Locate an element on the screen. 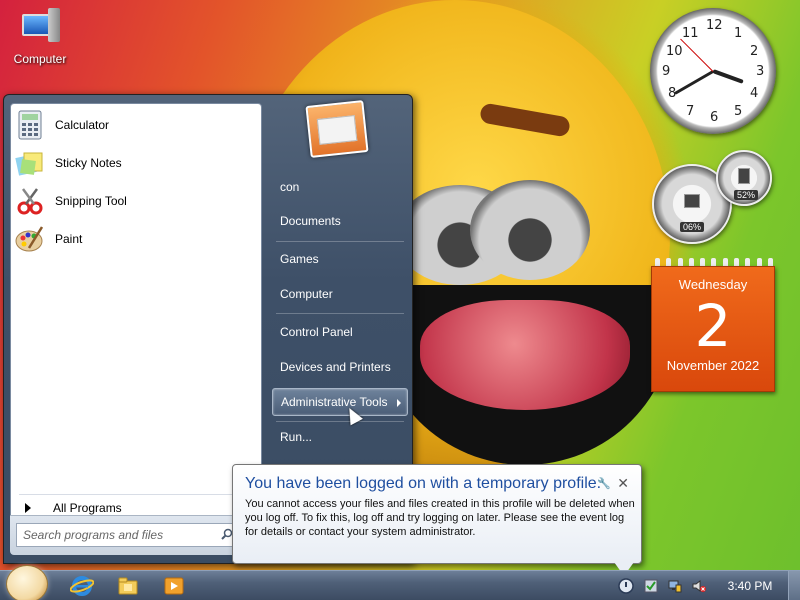 The image size is (800, 600). clock-second-hand is located at coordinates (697, 55).